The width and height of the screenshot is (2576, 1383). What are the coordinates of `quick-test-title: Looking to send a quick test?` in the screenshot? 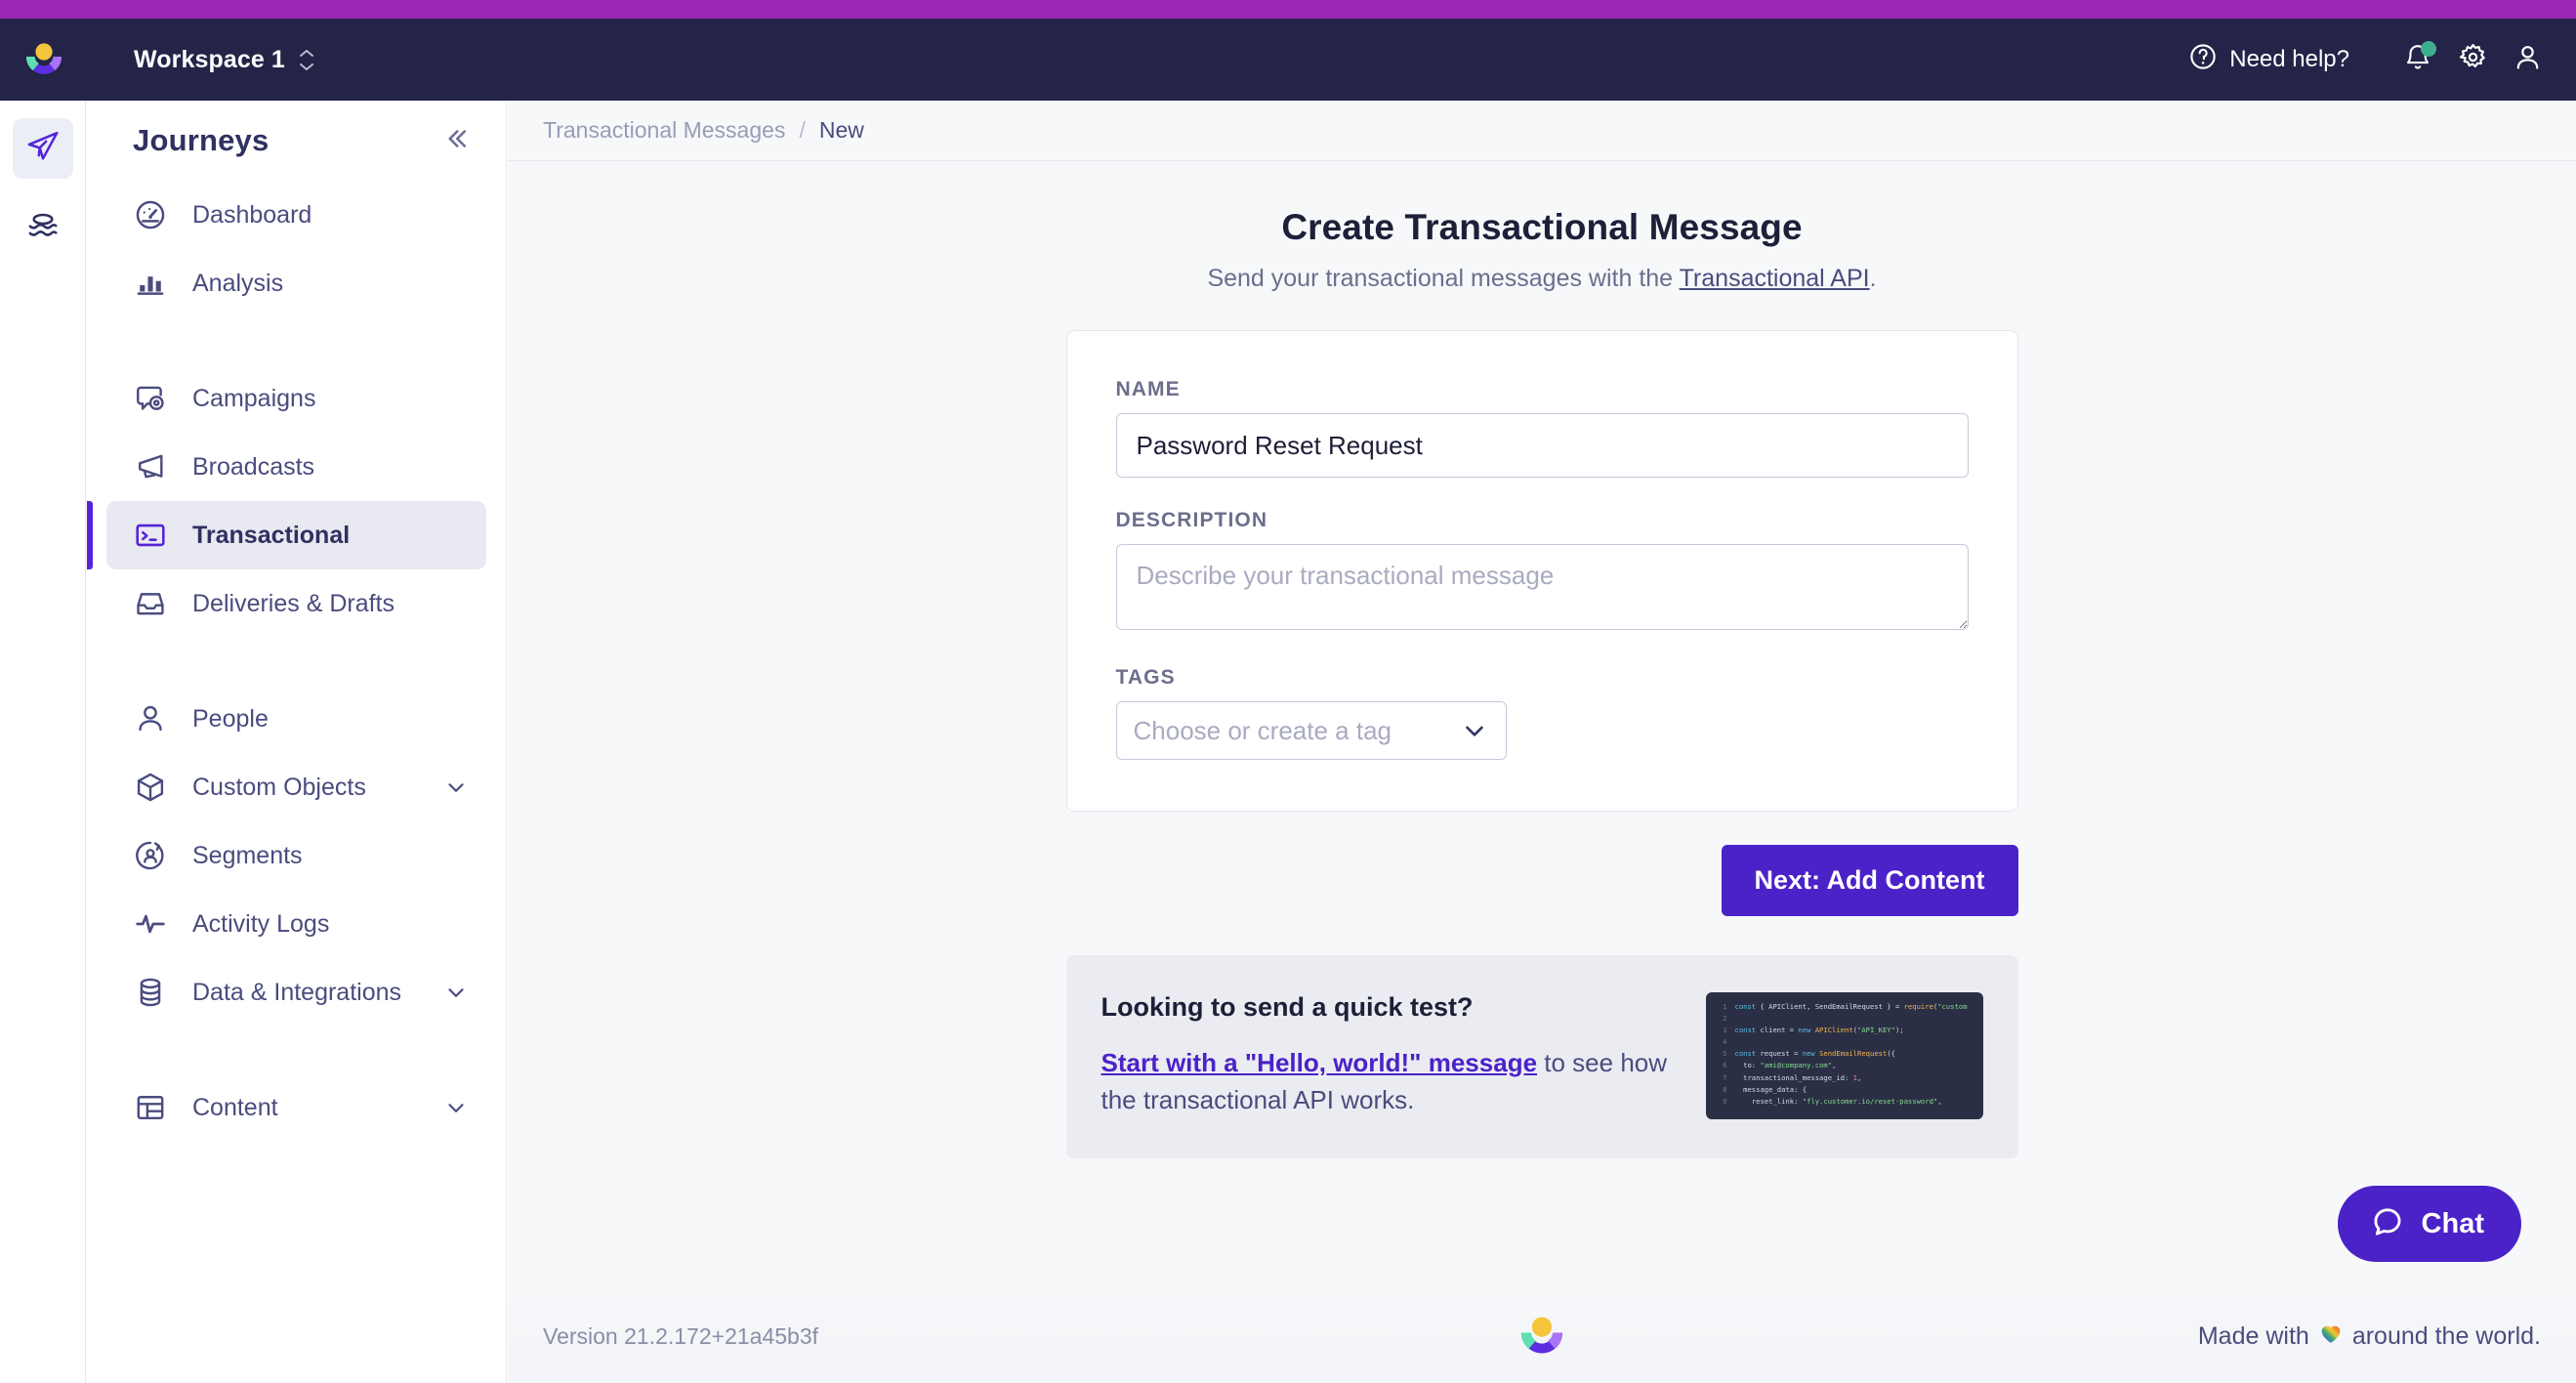 It's located at (1287, 1007).